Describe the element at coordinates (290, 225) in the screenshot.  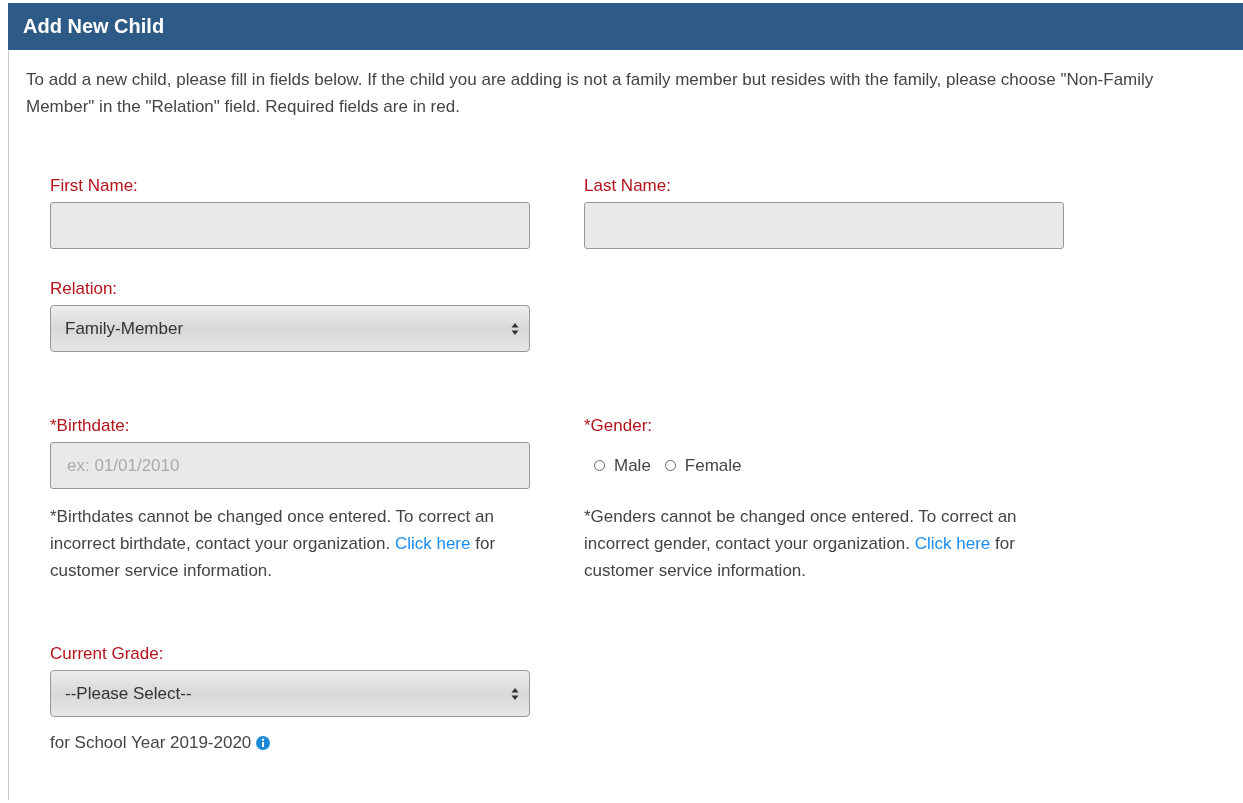
I see `first-name-field` at that location.